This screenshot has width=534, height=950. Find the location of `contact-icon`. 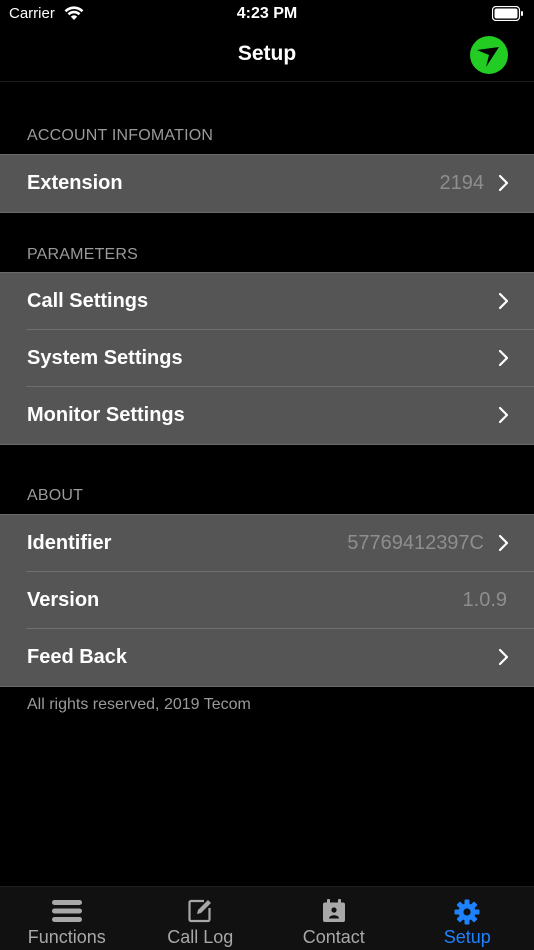

contact-icon is located at coordinates (333, 910).